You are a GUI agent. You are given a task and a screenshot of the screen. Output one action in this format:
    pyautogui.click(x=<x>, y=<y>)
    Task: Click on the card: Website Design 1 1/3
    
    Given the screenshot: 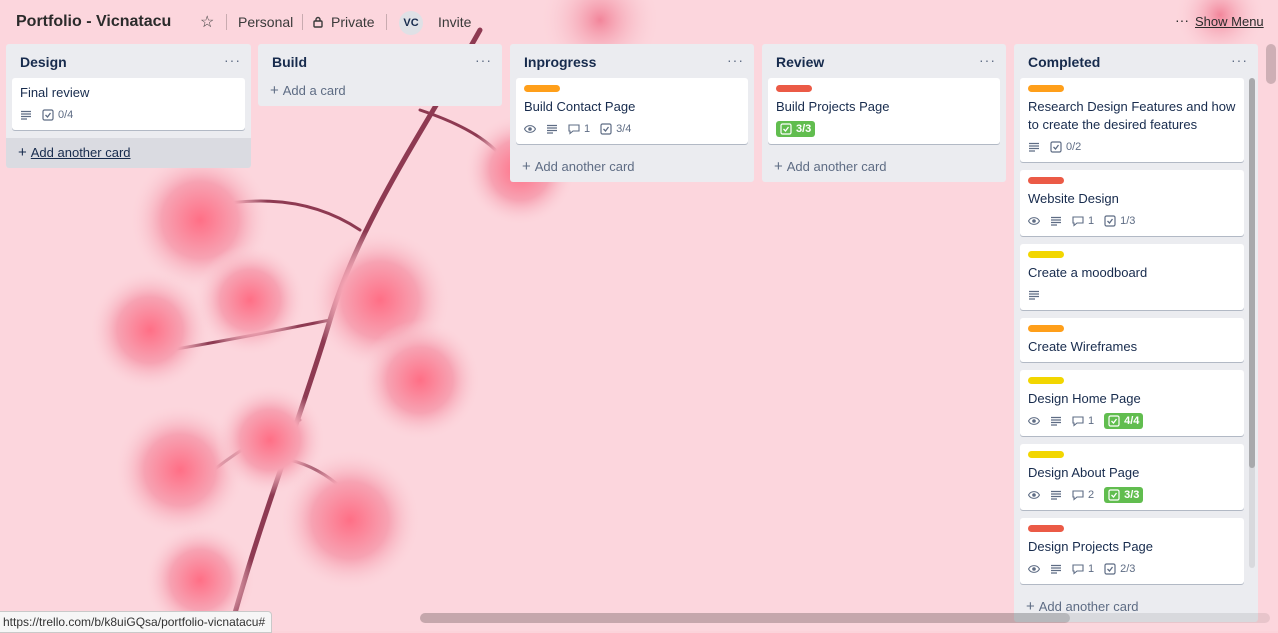 What is the action you would take?
    pyautogui.click(x=1132, y=203)
    